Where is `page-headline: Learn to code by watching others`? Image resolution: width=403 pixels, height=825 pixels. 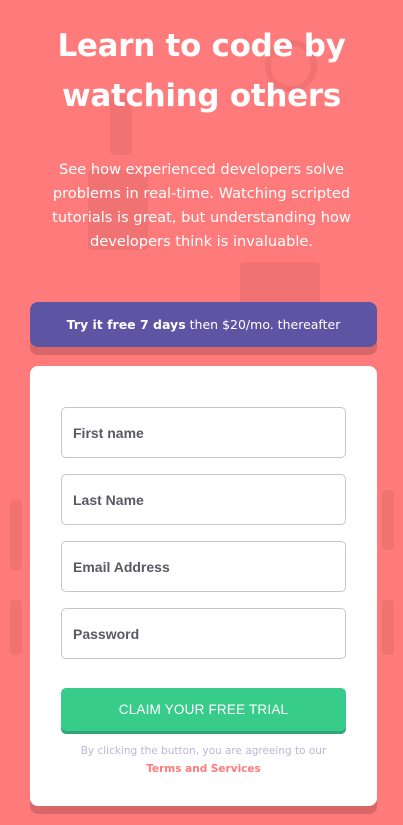 page-headline: Learn to code by watching others is located at coordinates (201, 70).